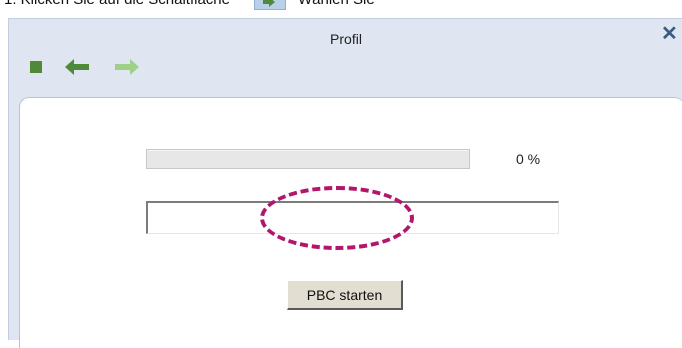 The image size is (682, 348). I want to click on caption-text-continued: Wählen Sie, so click(336, 4).